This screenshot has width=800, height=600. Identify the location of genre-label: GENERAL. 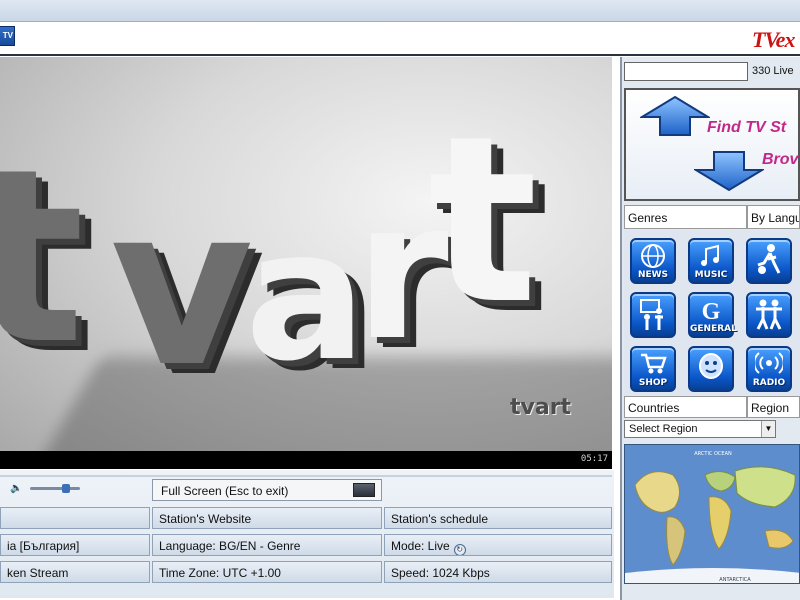
(713, 329).